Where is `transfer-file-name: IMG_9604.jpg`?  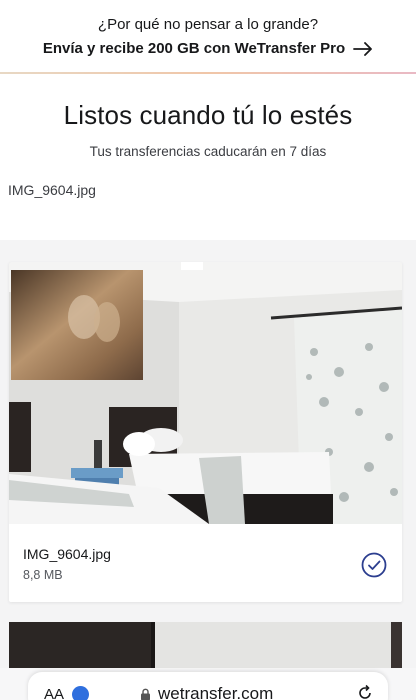
transfer-file-name: IMG_9604.jpg is located at coordinates (52, 190).